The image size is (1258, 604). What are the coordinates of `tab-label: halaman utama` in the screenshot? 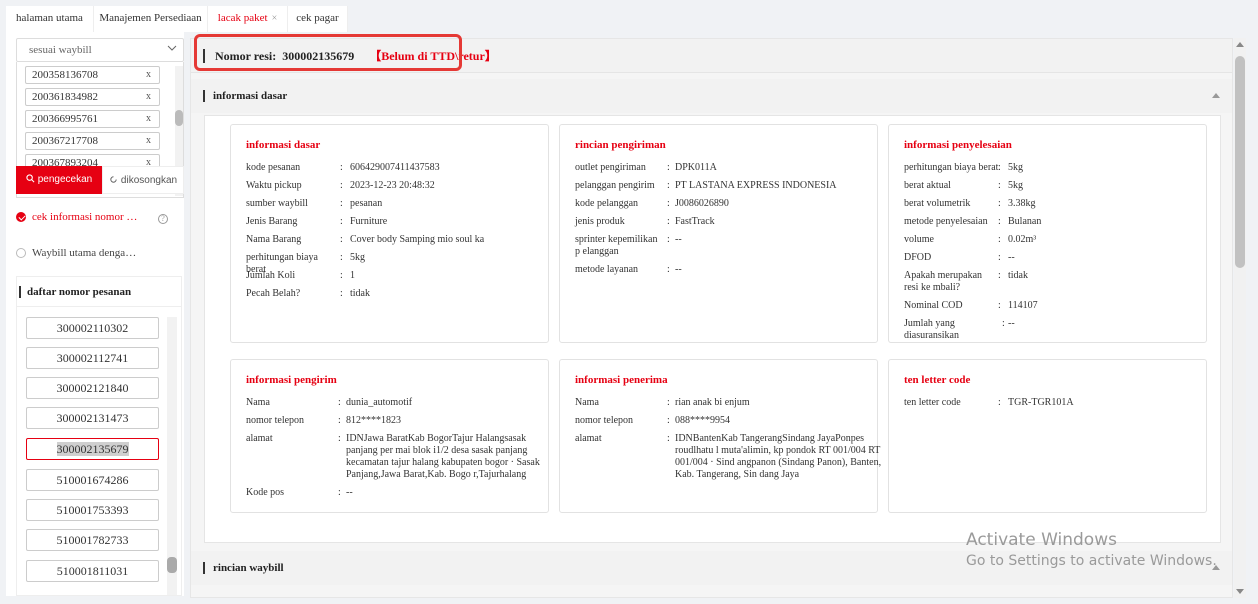 It's located at (49, 18).